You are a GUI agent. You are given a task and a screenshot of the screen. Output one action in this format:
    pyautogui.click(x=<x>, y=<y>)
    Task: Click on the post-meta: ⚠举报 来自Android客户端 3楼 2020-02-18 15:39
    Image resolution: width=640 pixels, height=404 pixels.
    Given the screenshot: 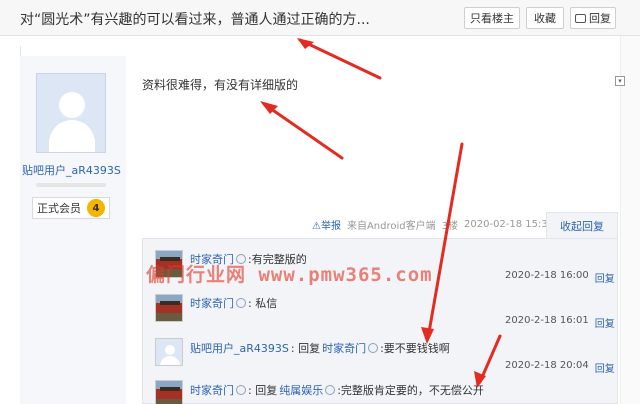 What is the action you would take?
    pyautogui.click(x=433, y=224)
    